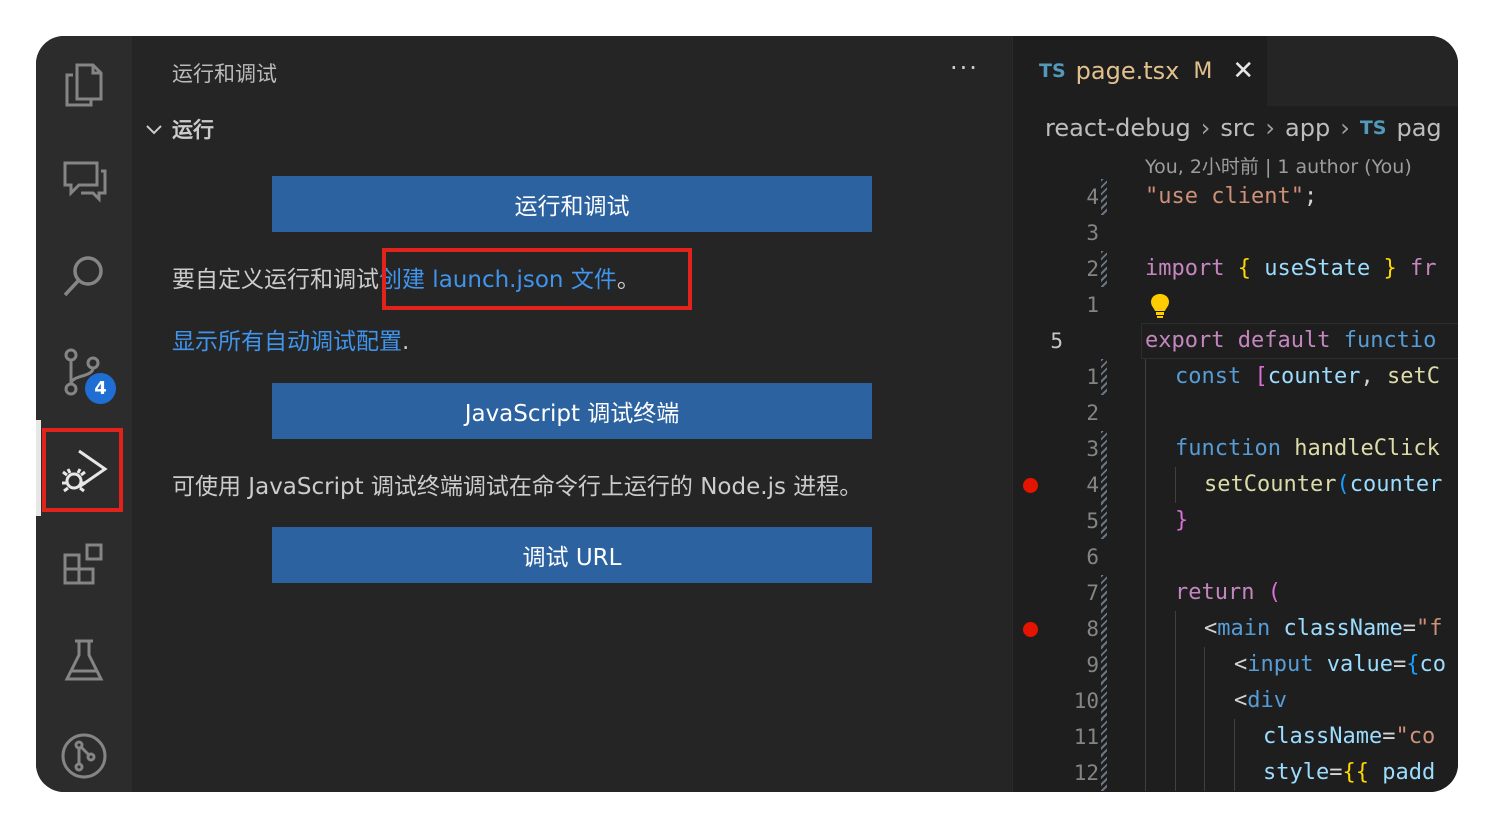  Describe the element at coordinates (964, 68) in the screenshot. I see `more-actions-button: ···` at that location.